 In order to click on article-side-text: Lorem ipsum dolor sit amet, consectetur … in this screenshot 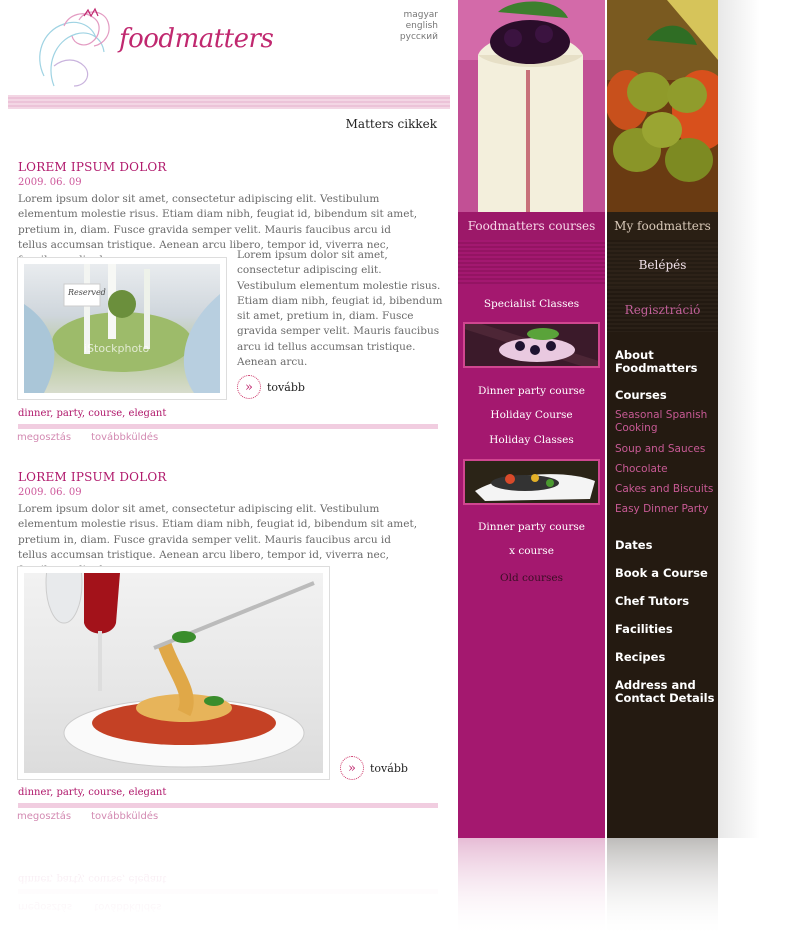, I will do `click(340, 309)`.